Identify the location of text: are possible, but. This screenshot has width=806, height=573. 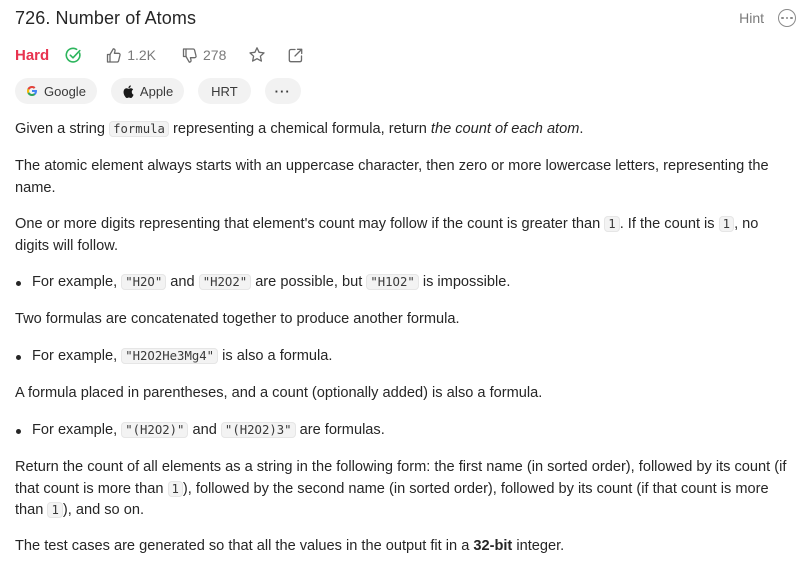
(309, 282).